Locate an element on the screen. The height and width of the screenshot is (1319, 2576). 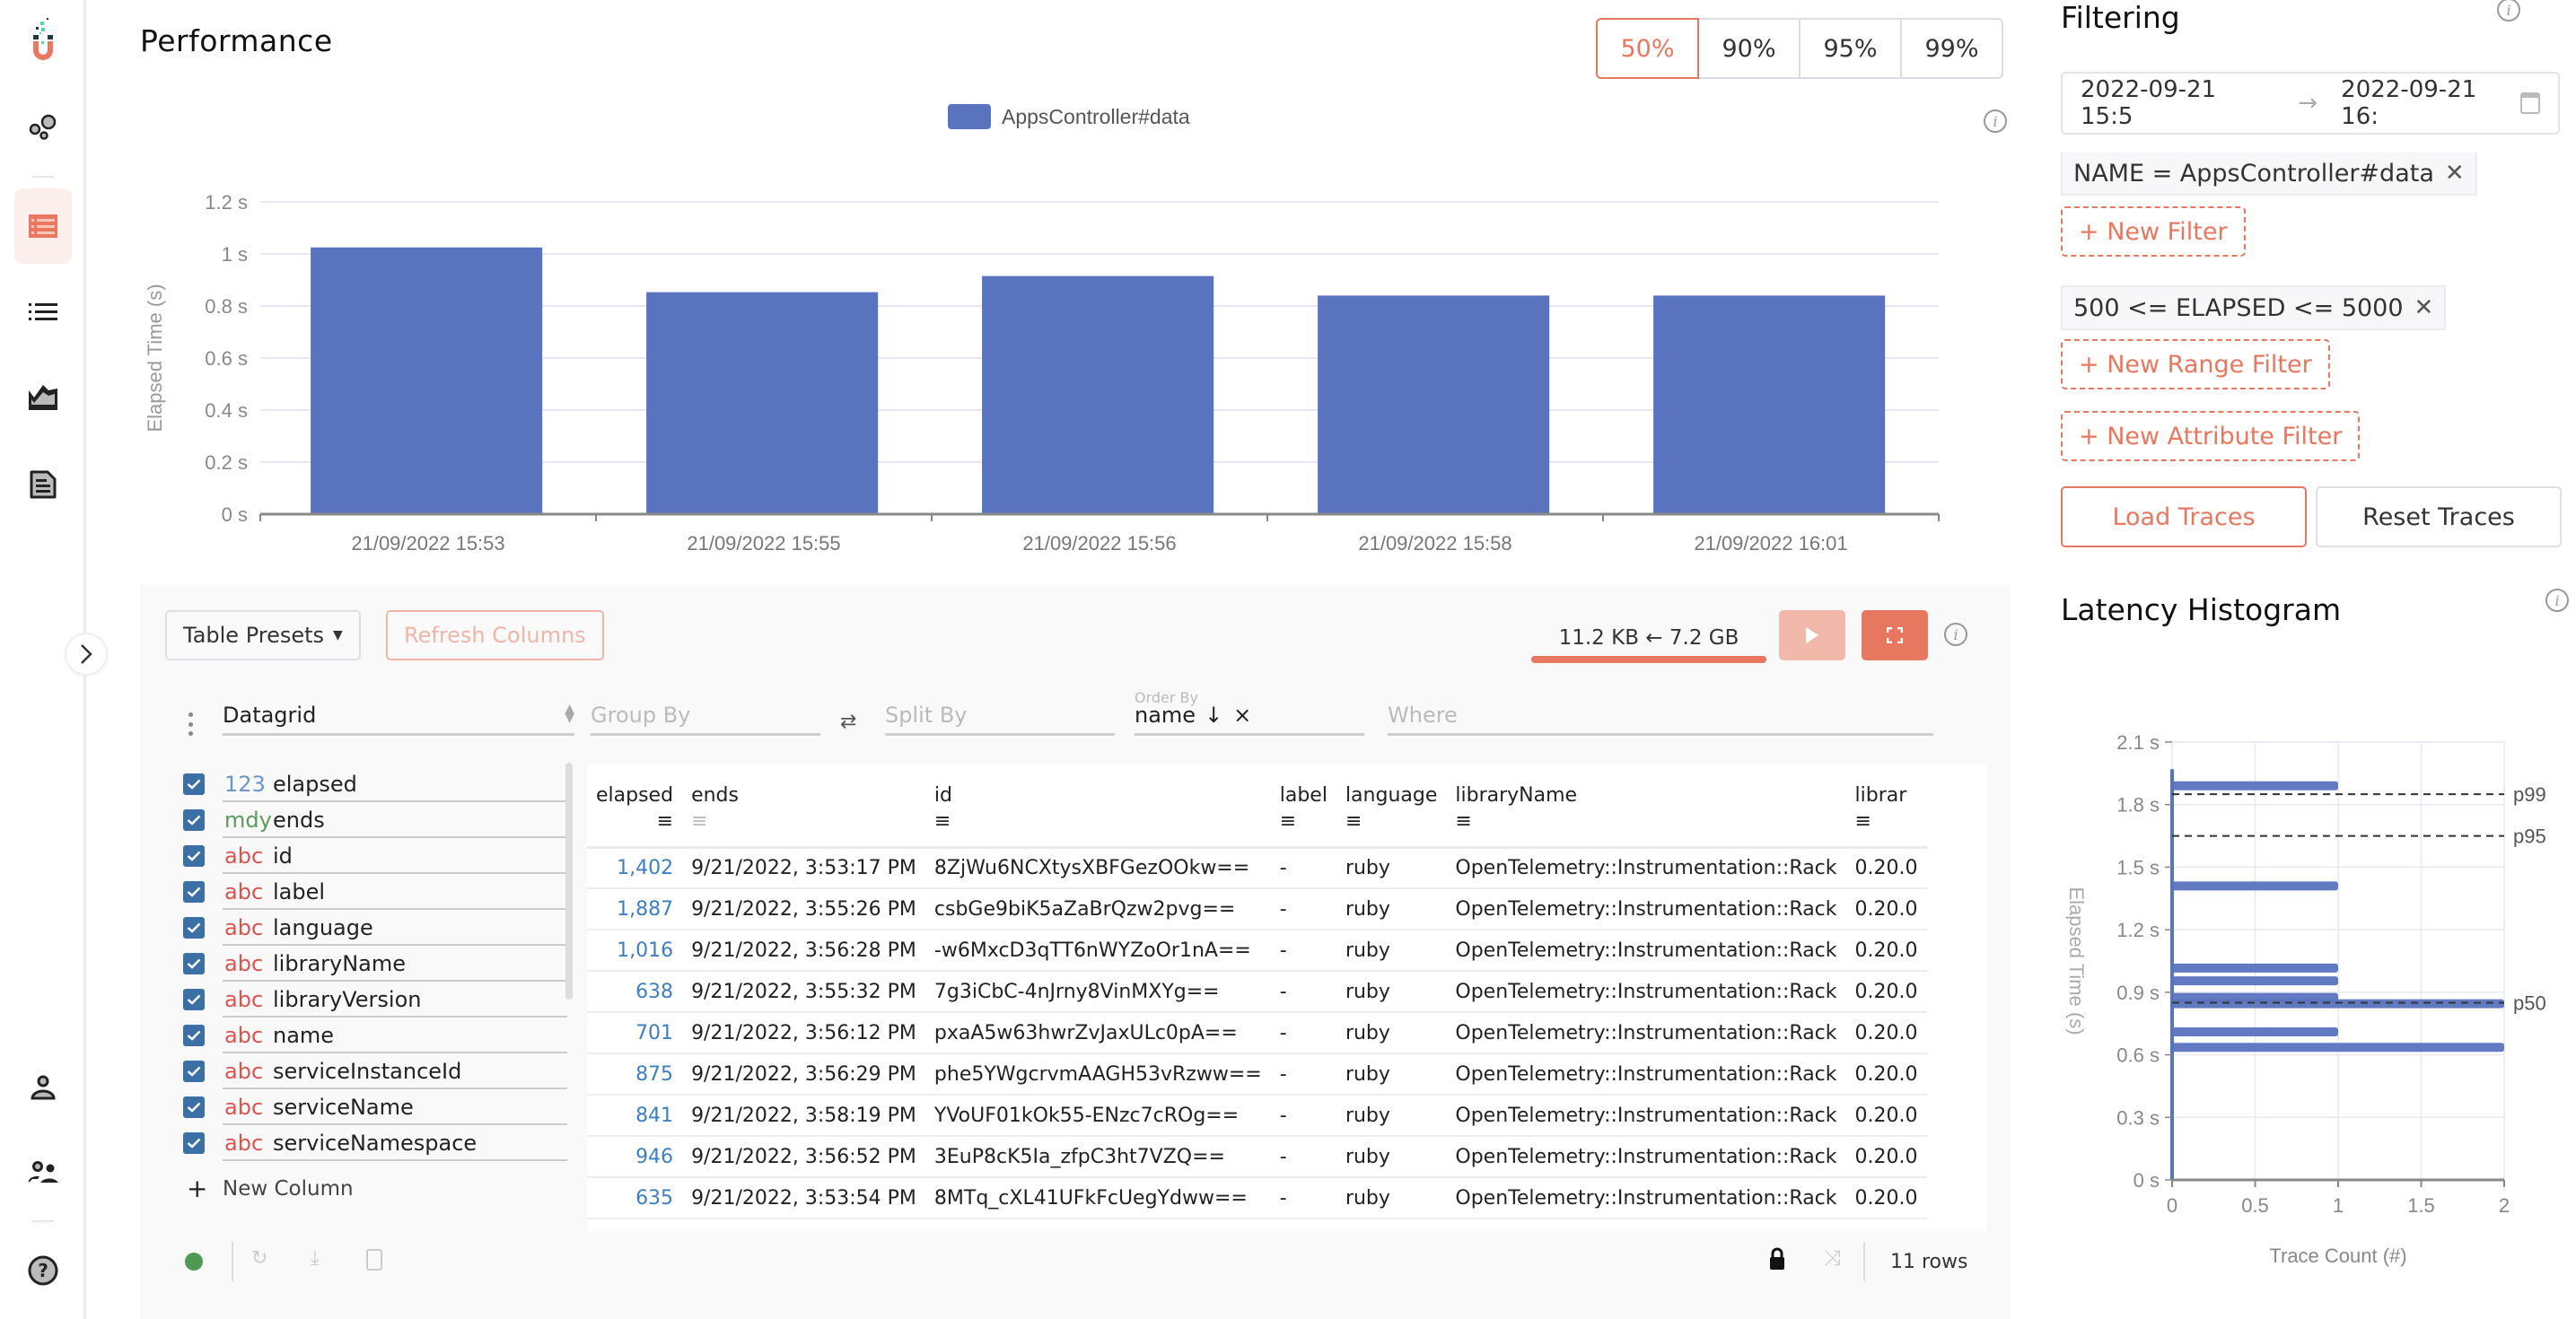
clear-icon: ⤨ is located at coordinates (1832, 1258).